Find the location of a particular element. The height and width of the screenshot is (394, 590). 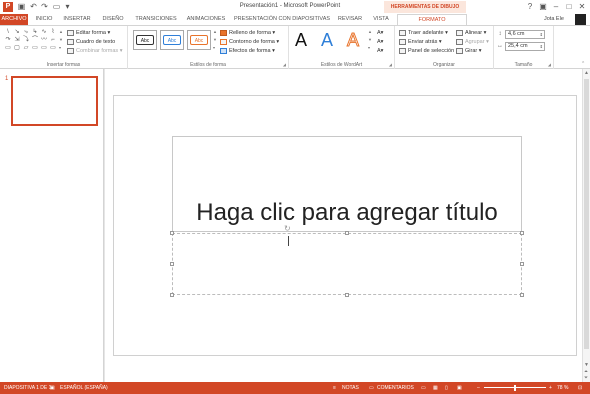

round-snip-shape-icon: ▭ is located at coordinates (35, 48).